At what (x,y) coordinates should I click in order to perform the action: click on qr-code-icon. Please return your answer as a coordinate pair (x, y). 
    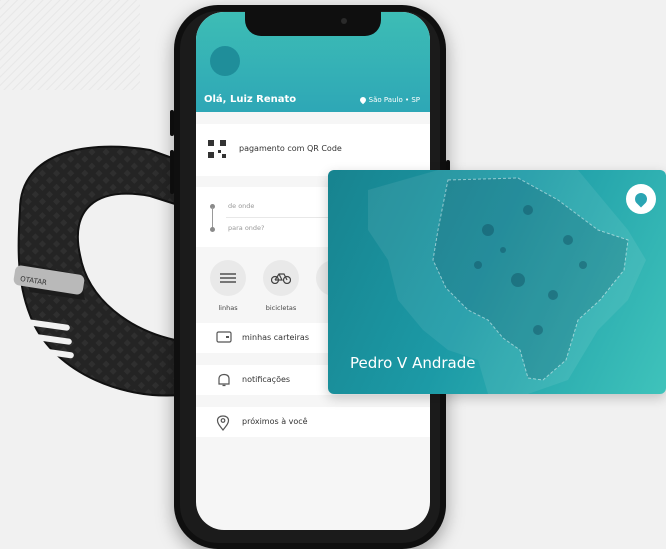
    Looking at the image, I should click on (217, 149).